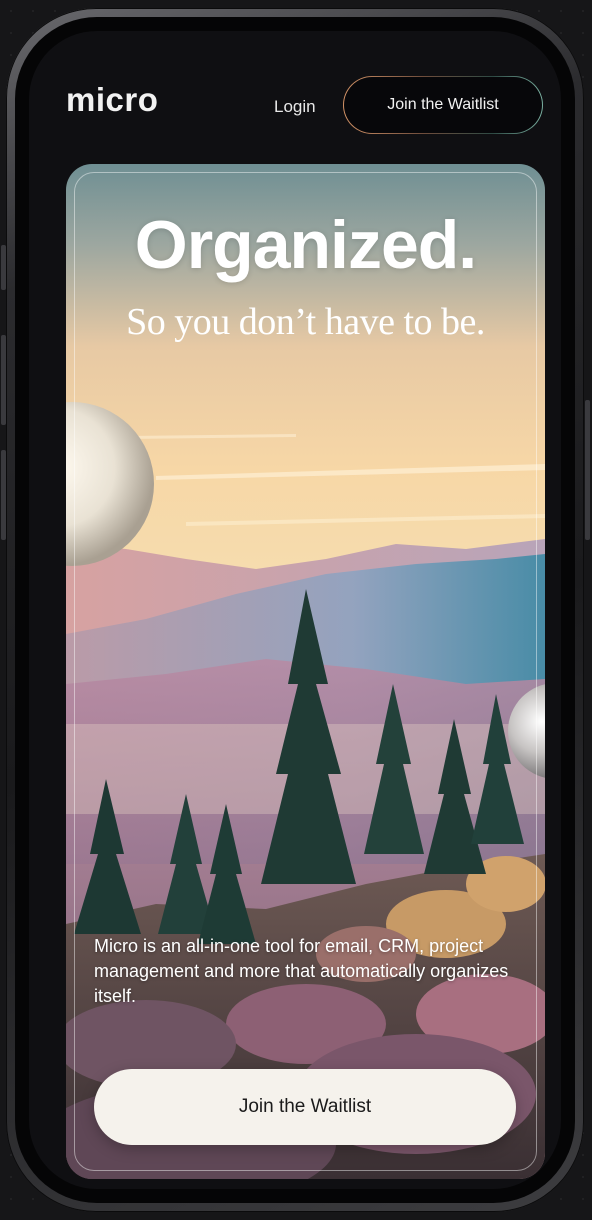 The width and height of the screenshot is (592, 1220). Describe the element at coordinates (295, 107) in the screenshot. I see `login-link: Login` at that location.